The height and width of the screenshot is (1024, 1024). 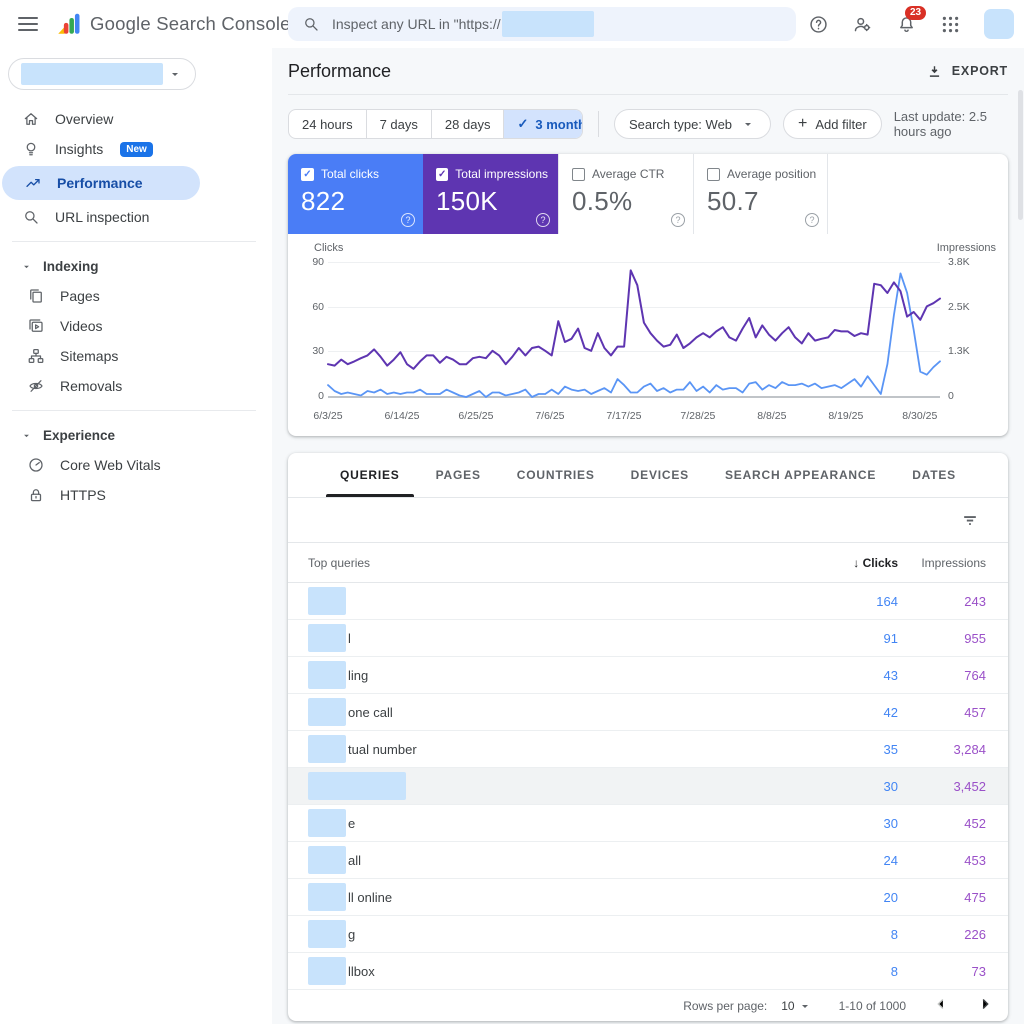 I want to click on search-icon, so click(x=311, y=24).